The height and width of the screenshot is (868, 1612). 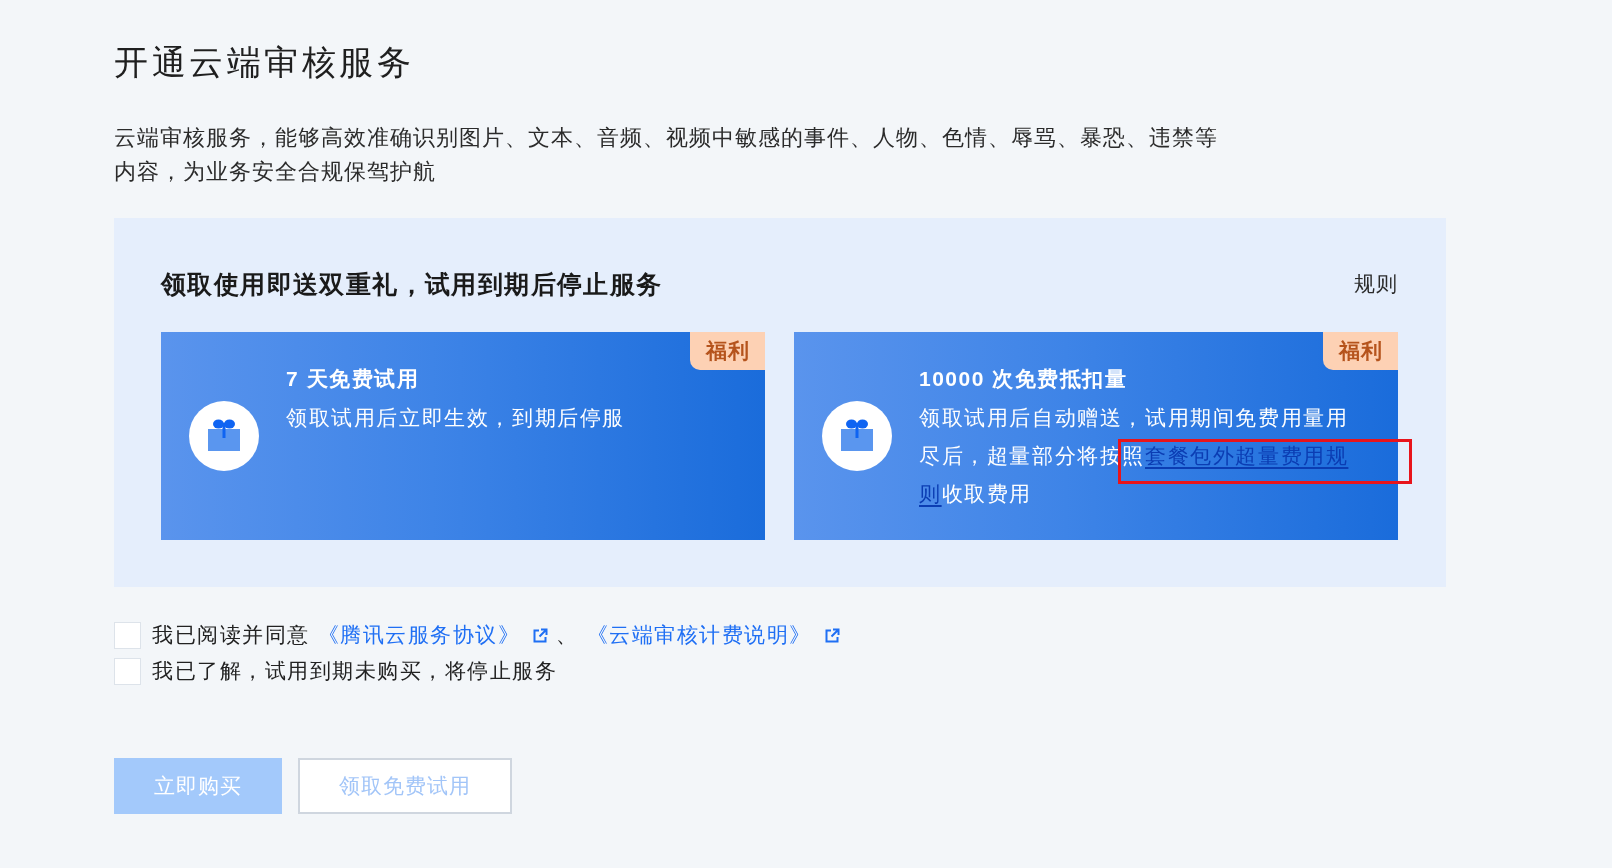 What do you see at coordinates (352, 379) in the screenshot?
I see `offer-title: 7 天免费试用` at bounding box center [352, 379].